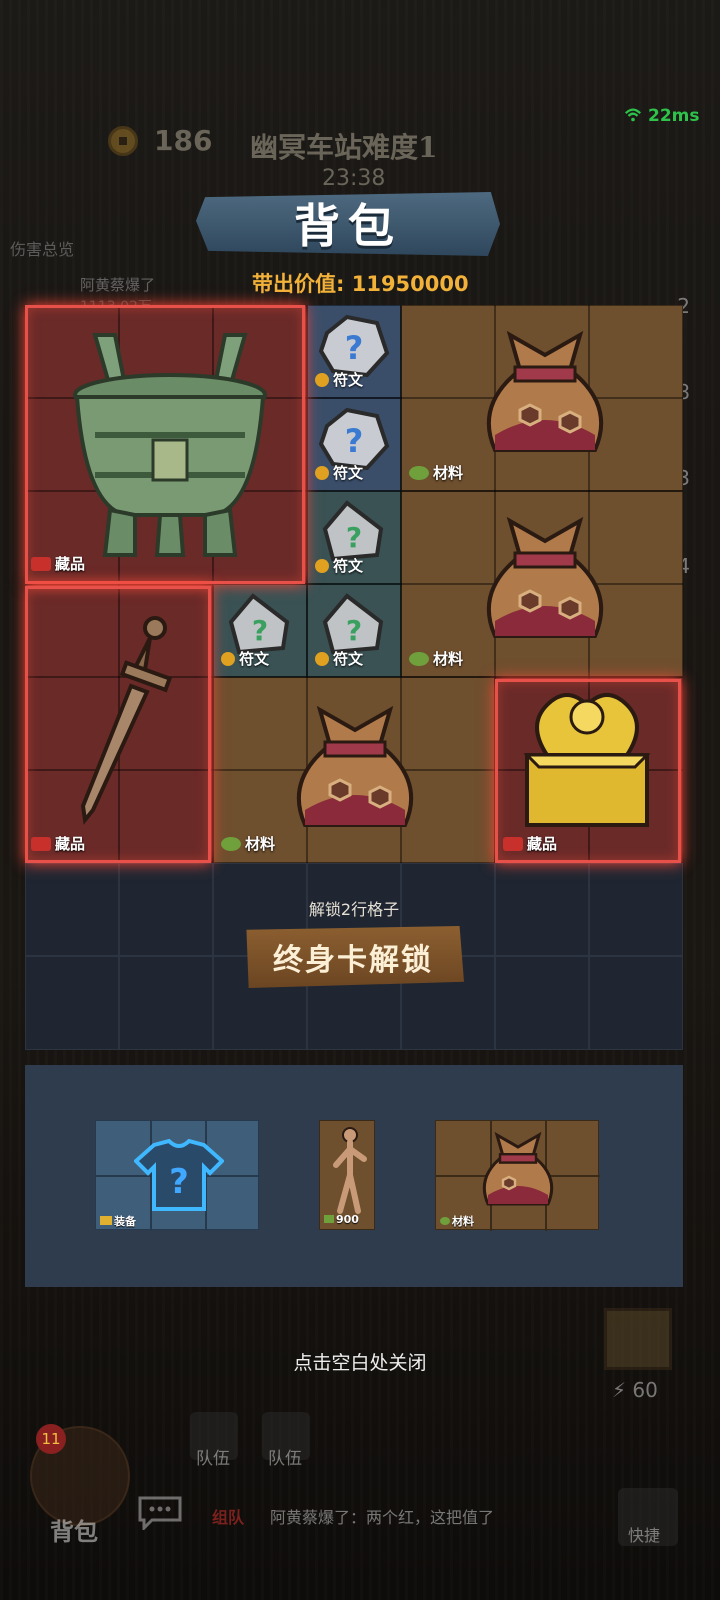 This screenshot has height=1600, width=720. I want to click on timer: 23:38, so click(354, 178).